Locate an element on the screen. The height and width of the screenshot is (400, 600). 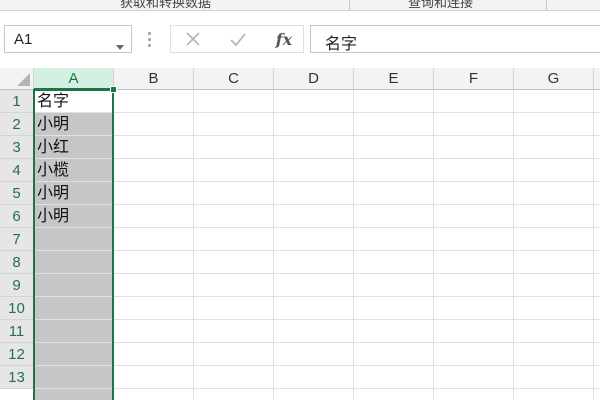
close-icon is located at coordinates (193, 39).